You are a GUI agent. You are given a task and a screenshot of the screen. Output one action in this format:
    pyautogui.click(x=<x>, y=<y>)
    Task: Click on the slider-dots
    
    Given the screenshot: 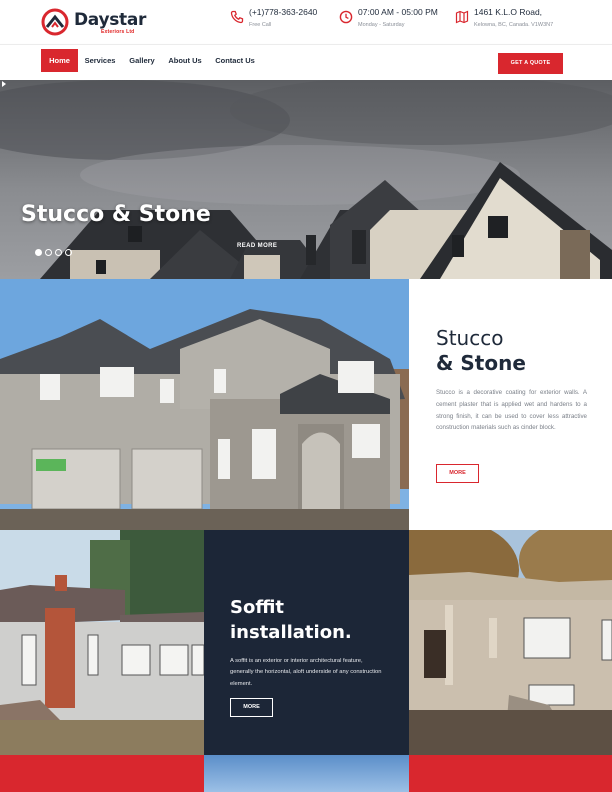 What is the action you would take?
    pyautogui.click(x=55, y=253)
    